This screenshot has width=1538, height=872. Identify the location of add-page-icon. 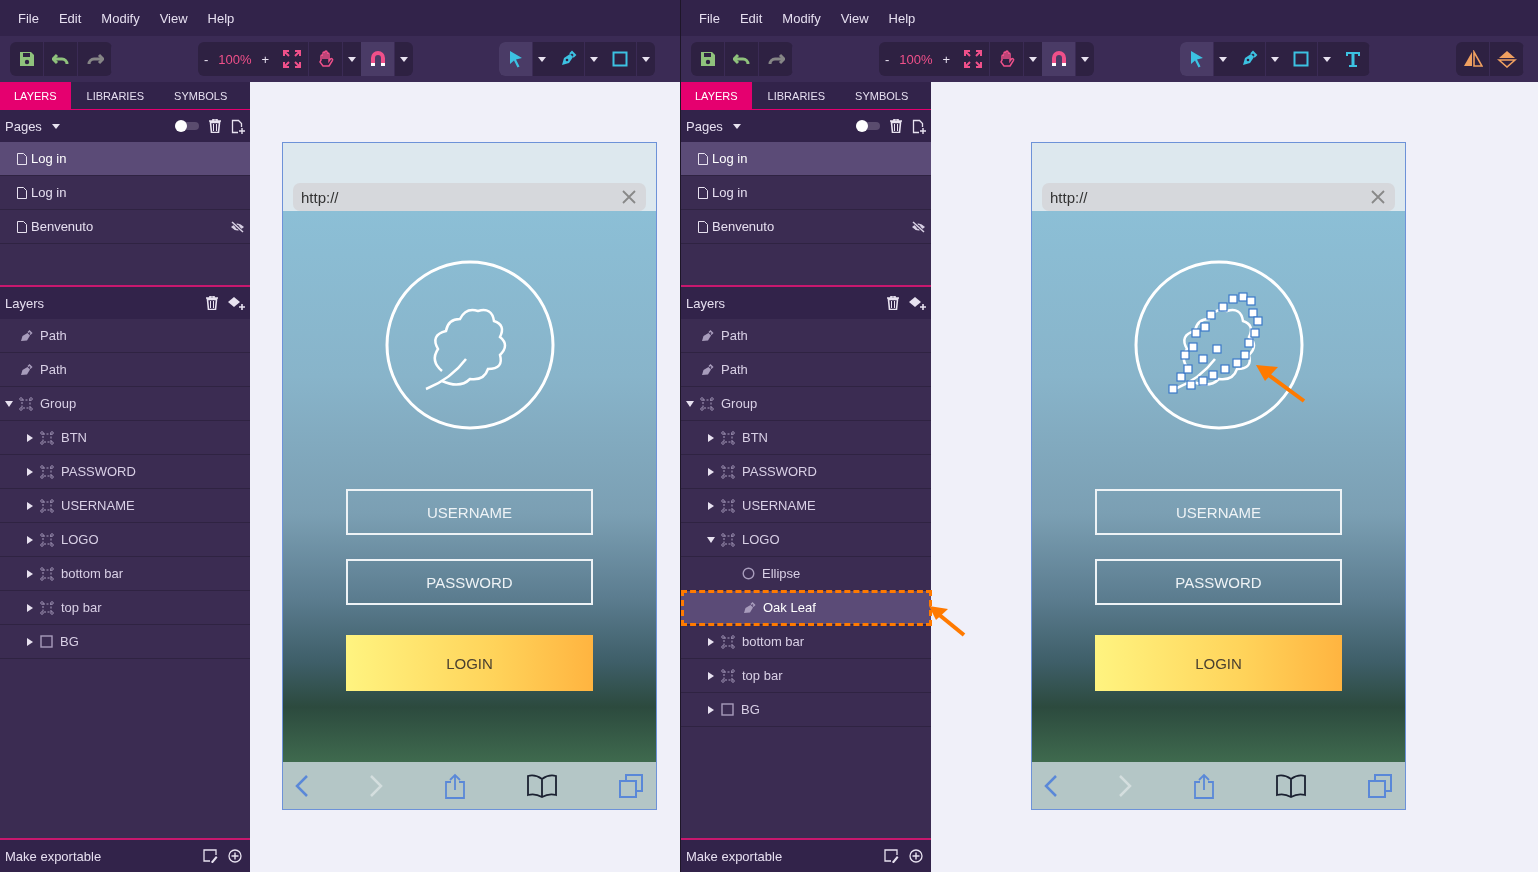
(919, 126).